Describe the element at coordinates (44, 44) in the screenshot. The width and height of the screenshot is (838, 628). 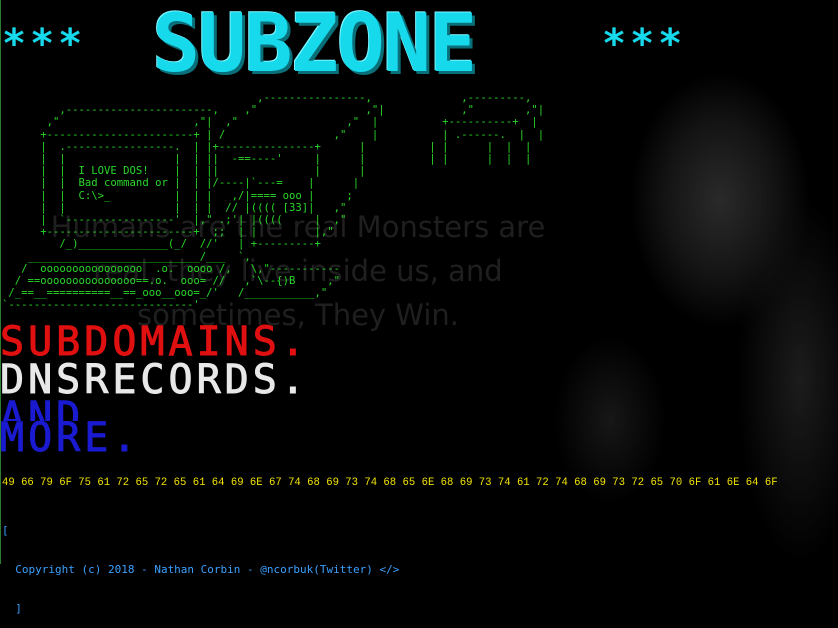
I see `banner-left-stars: ***` at that location.